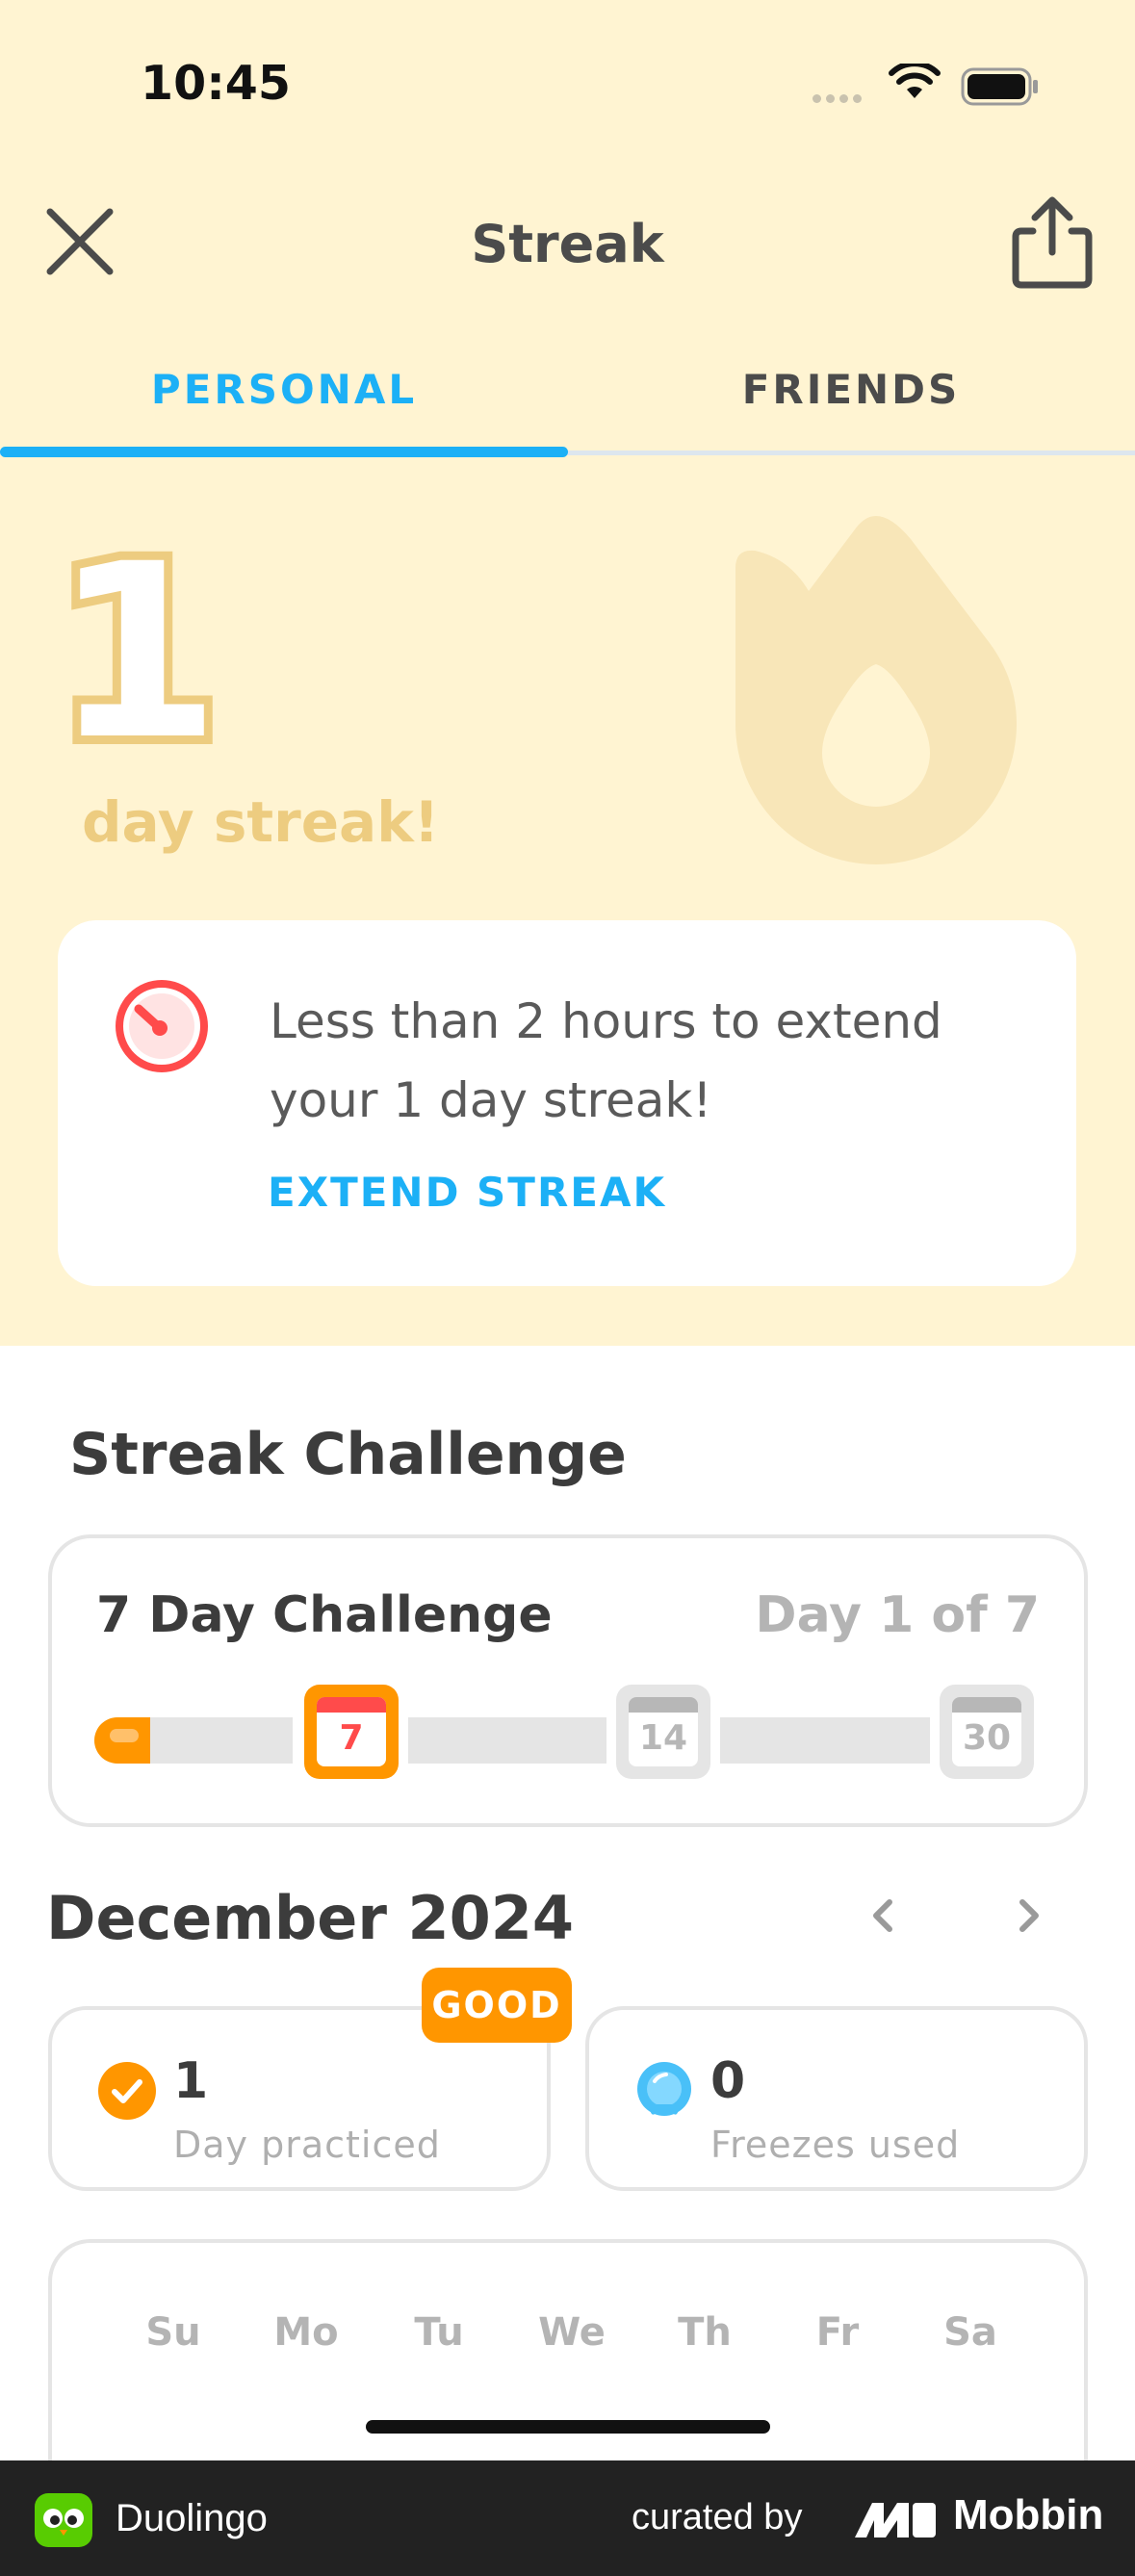  Describe the element at coordinates (173, 2332) in the screenshot. I see `weekday-sunday: Su` at that location.